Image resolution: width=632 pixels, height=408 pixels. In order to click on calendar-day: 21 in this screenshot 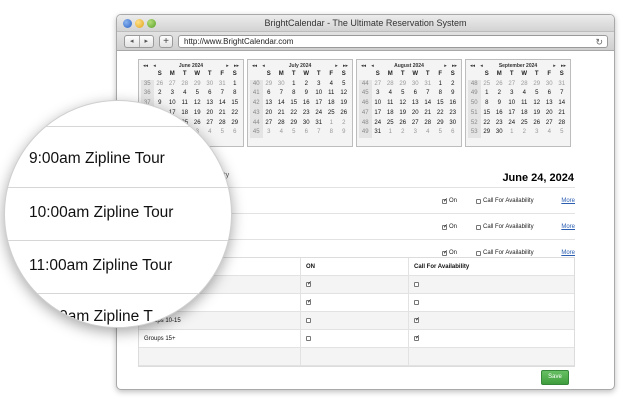, I will do `click(428, 114)`.